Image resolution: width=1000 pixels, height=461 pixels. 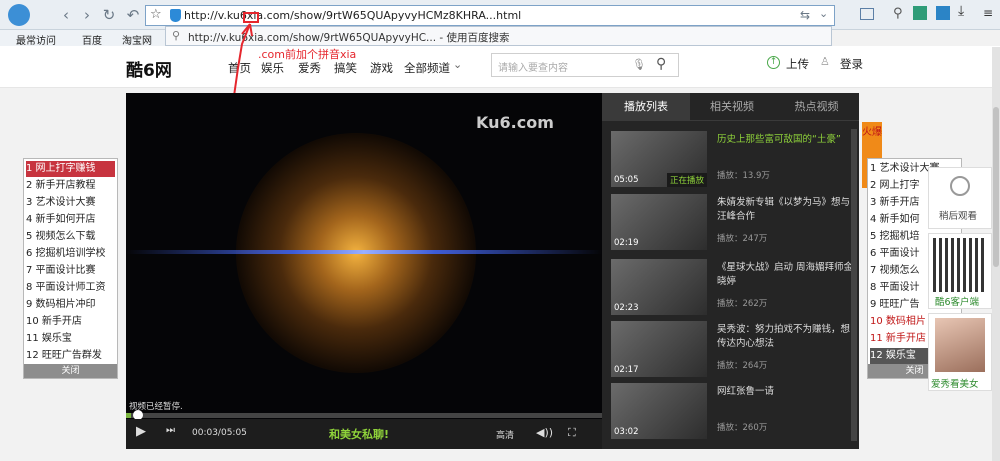 What do you see at coordinates (895, 288) in the screenshot?
I see `right-list-item-8: 8 平面设计` at bounding box center [895, 288].